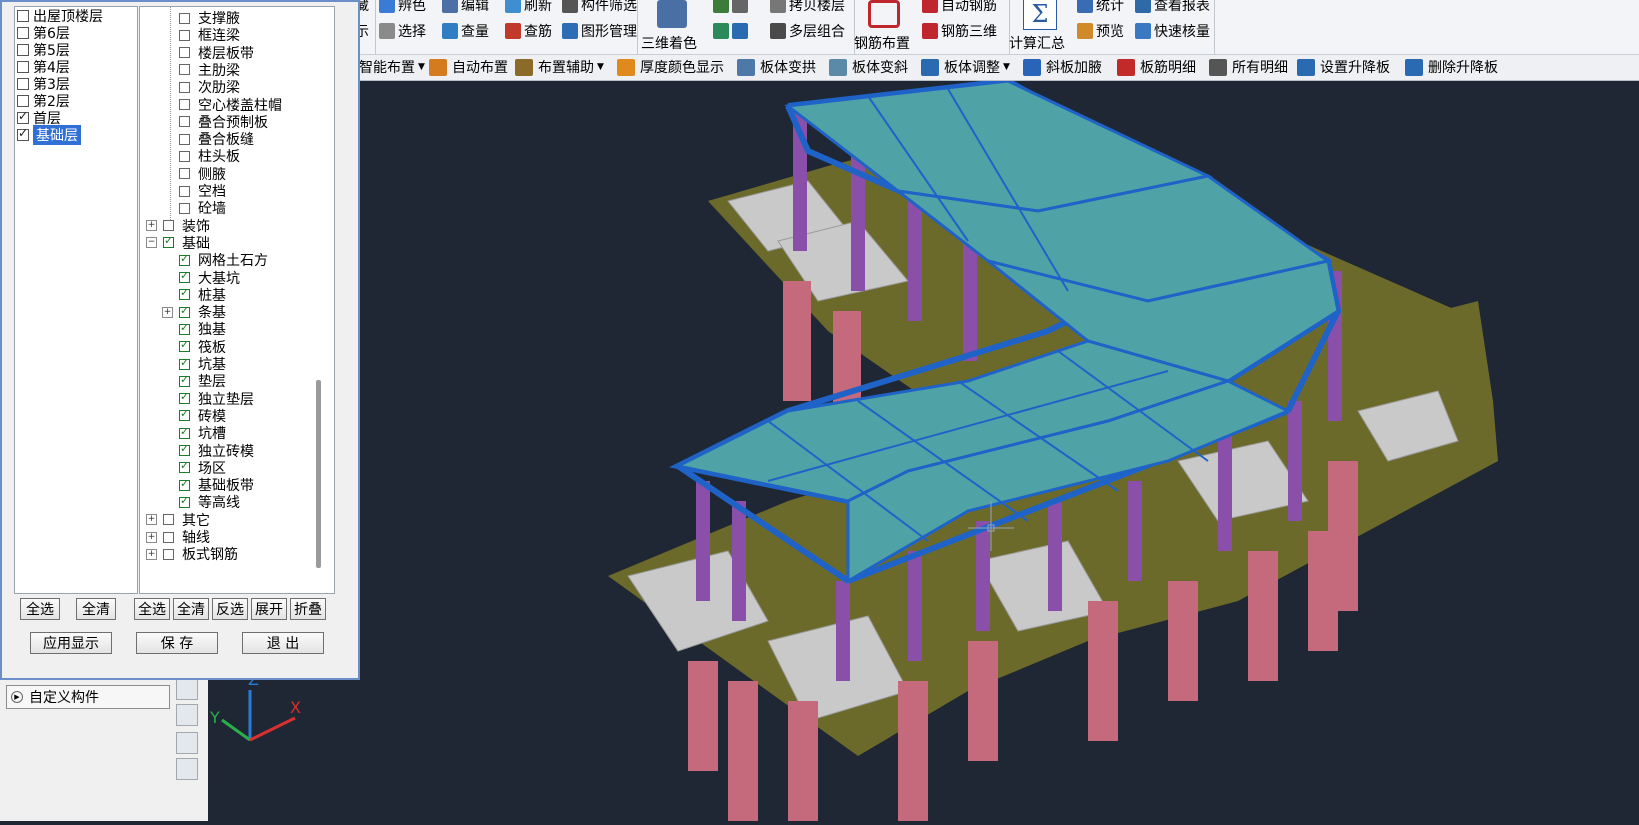  I want to click on custom-component-item: ▶ 自定义构件, so click(88, 697).